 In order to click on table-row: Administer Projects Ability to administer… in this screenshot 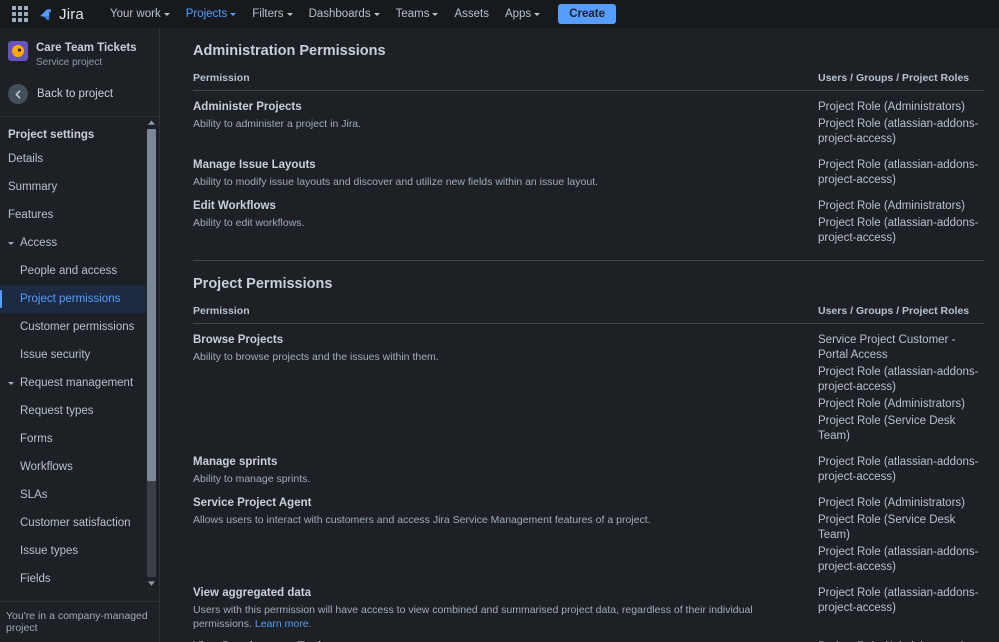, I will do `click(588, 120)`.